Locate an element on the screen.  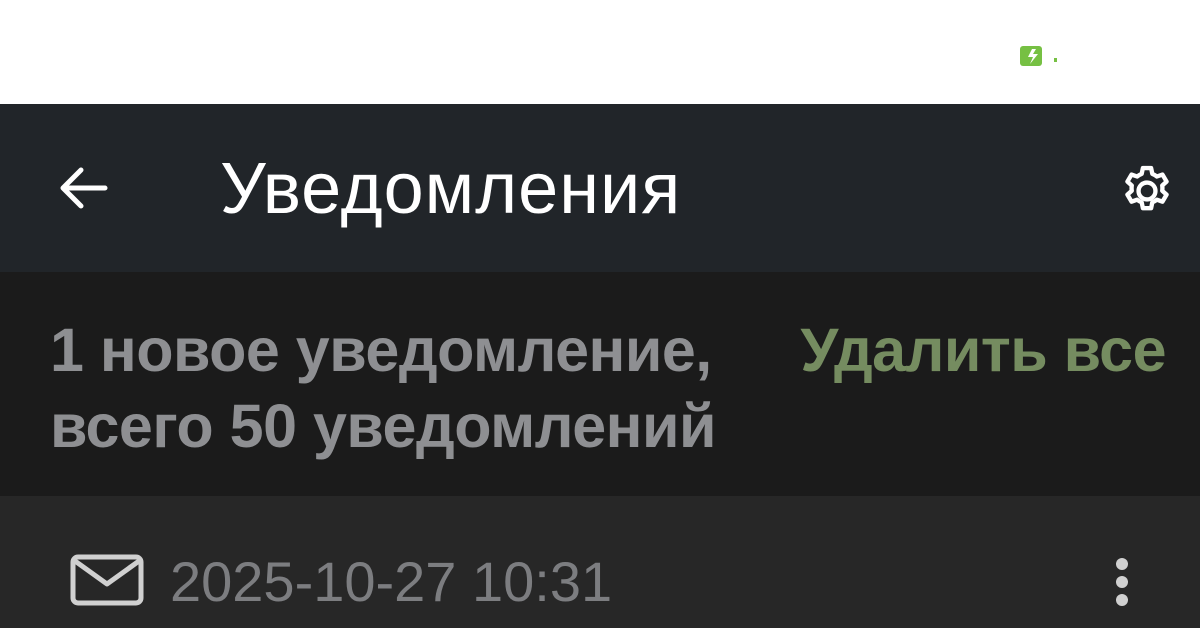
arrow-left-icon is located at coordinates (84, 188).